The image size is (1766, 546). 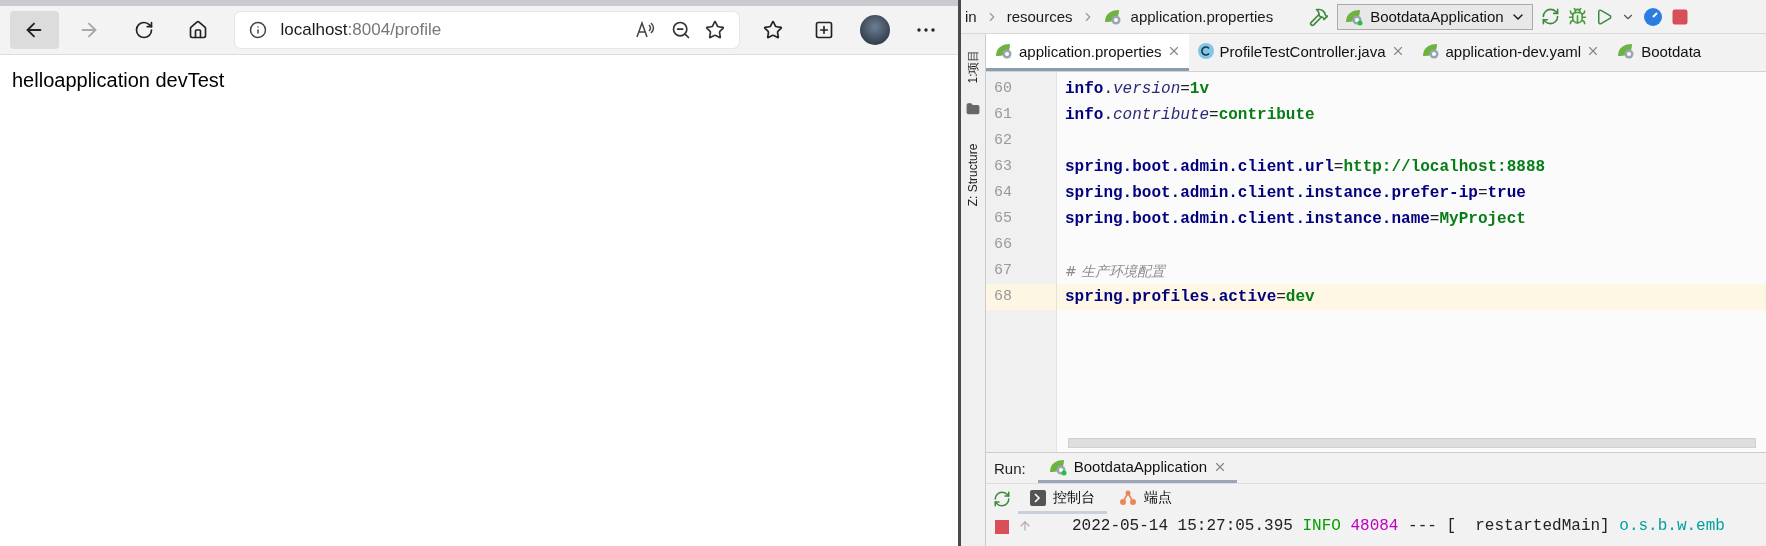 What do you see at coordinates (925, 30) in the screenshot?
I see `more-icon` at bounding box center [925, 30].